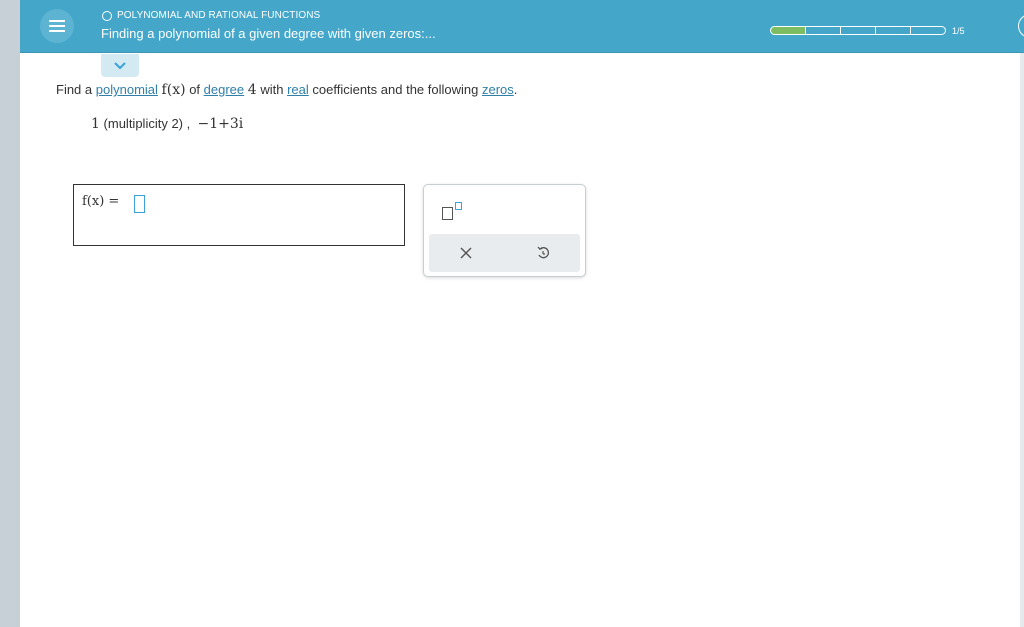  Describe the element at coordinates (504, 253) in the screenshot. I see `palette-actions` at that location.